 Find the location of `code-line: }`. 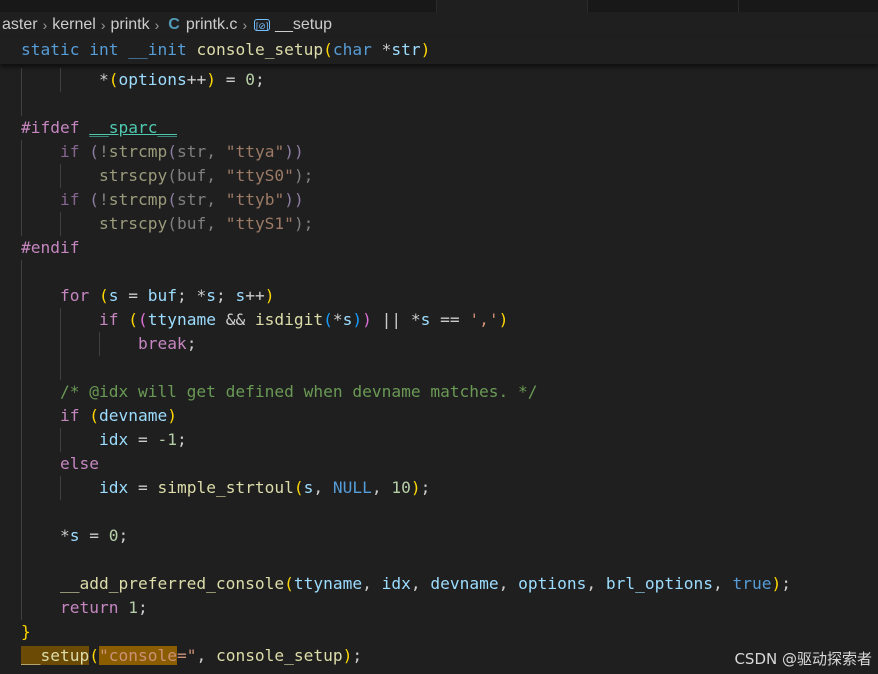

code-line: } is located at coordinates (15, 632).